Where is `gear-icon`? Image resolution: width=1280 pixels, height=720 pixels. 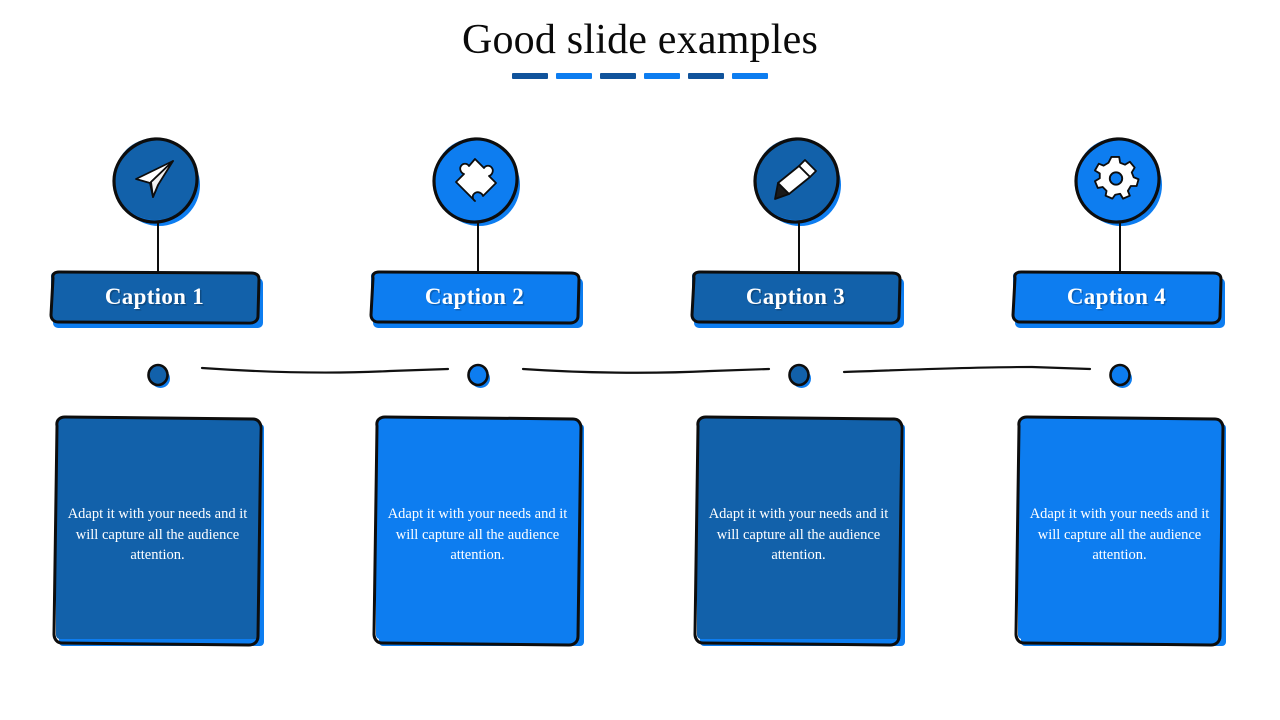
gear-icon is located at coordinates (1116, 177).